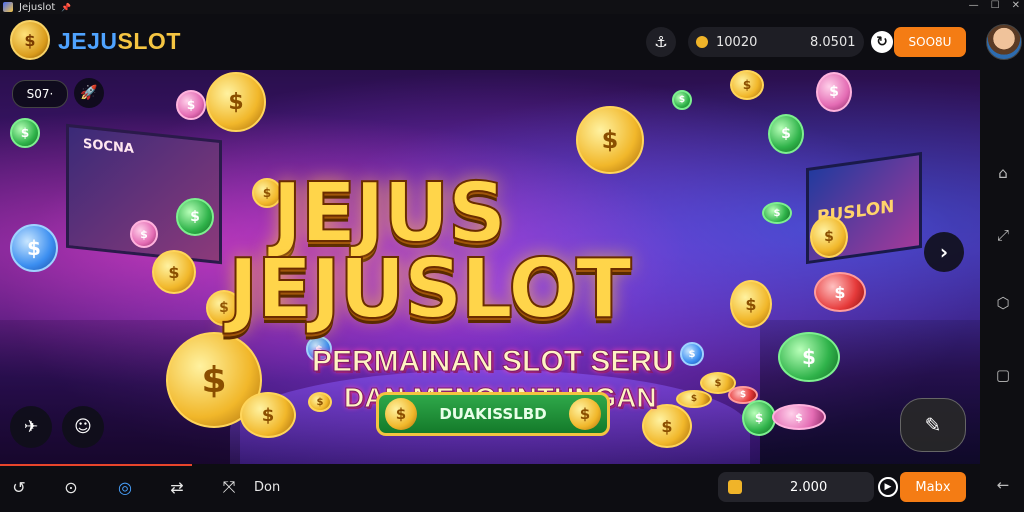 This screenshot has width=1024, height=512. Describe the element at coordinates (944, 252) in the screenshot. I see `next-slide-icon: ›` at that location.